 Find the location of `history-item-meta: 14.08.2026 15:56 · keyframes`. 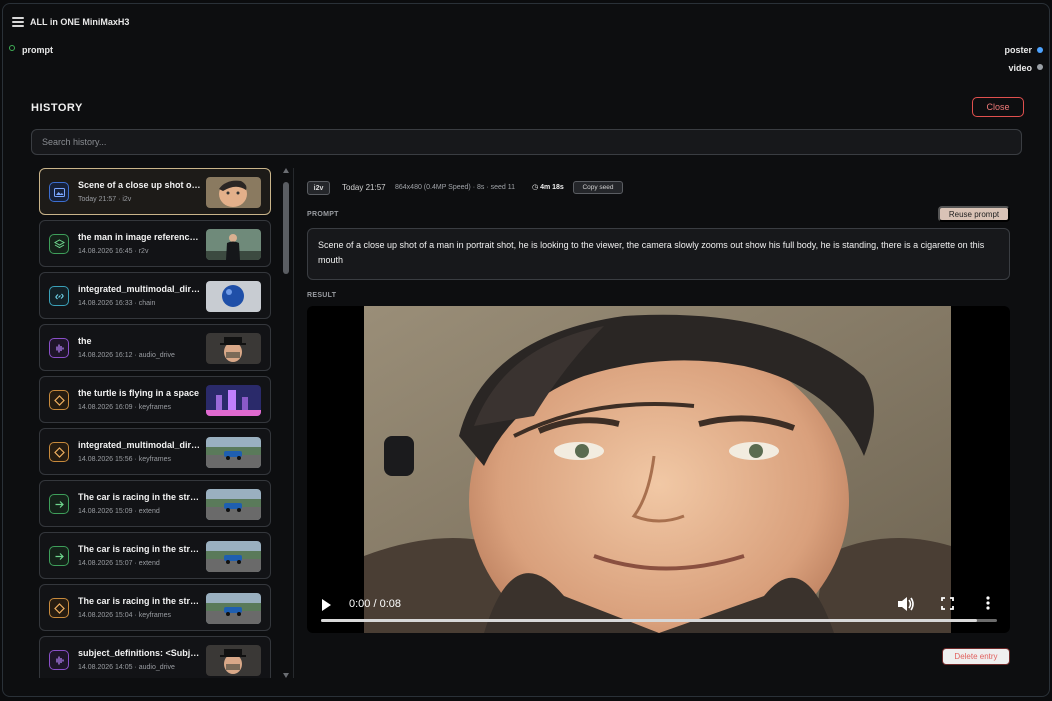

history-item-meta: 14.08.2026 15:56 · keyframes is located at coordinates (125, 459).